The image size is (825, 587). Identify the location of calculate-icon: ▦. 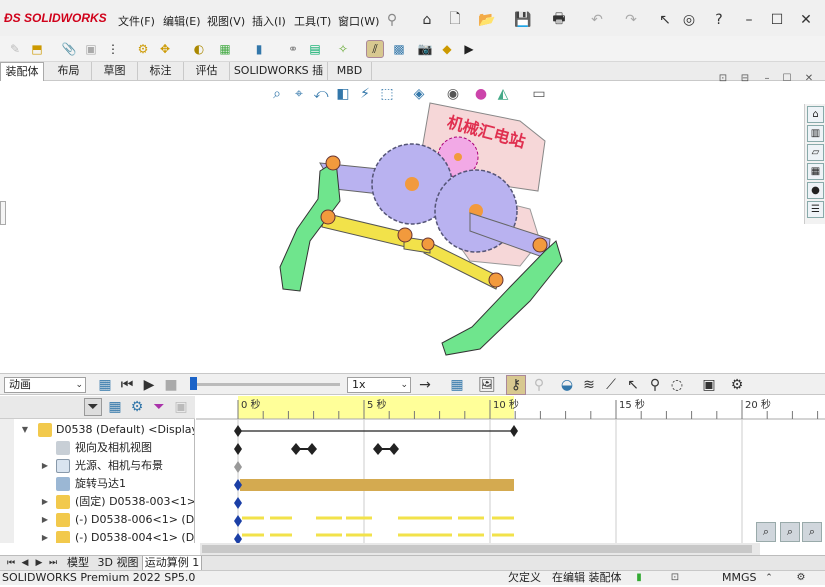
(105, 385).